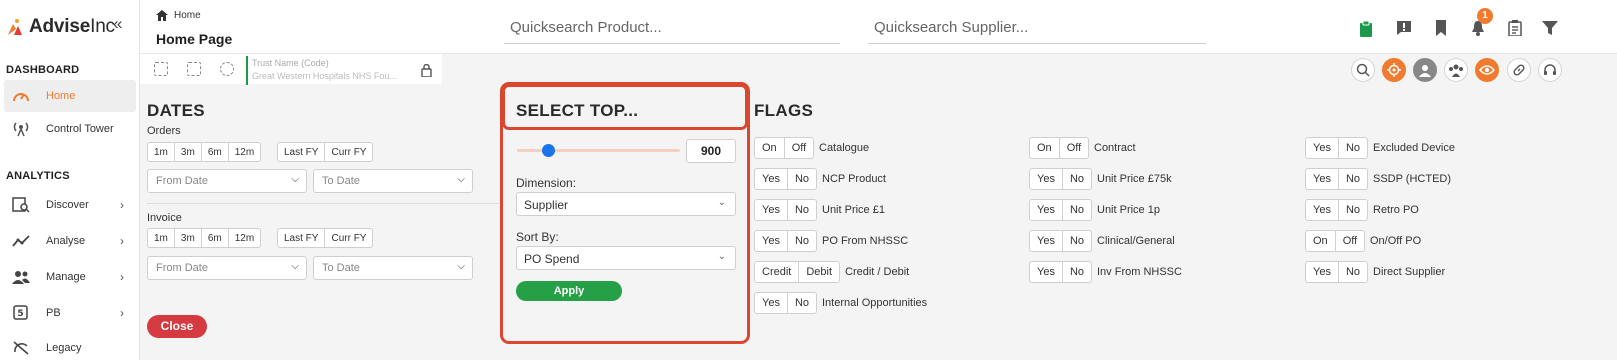  I want to click on chevron-right-icon: ›, so click(122, 277).